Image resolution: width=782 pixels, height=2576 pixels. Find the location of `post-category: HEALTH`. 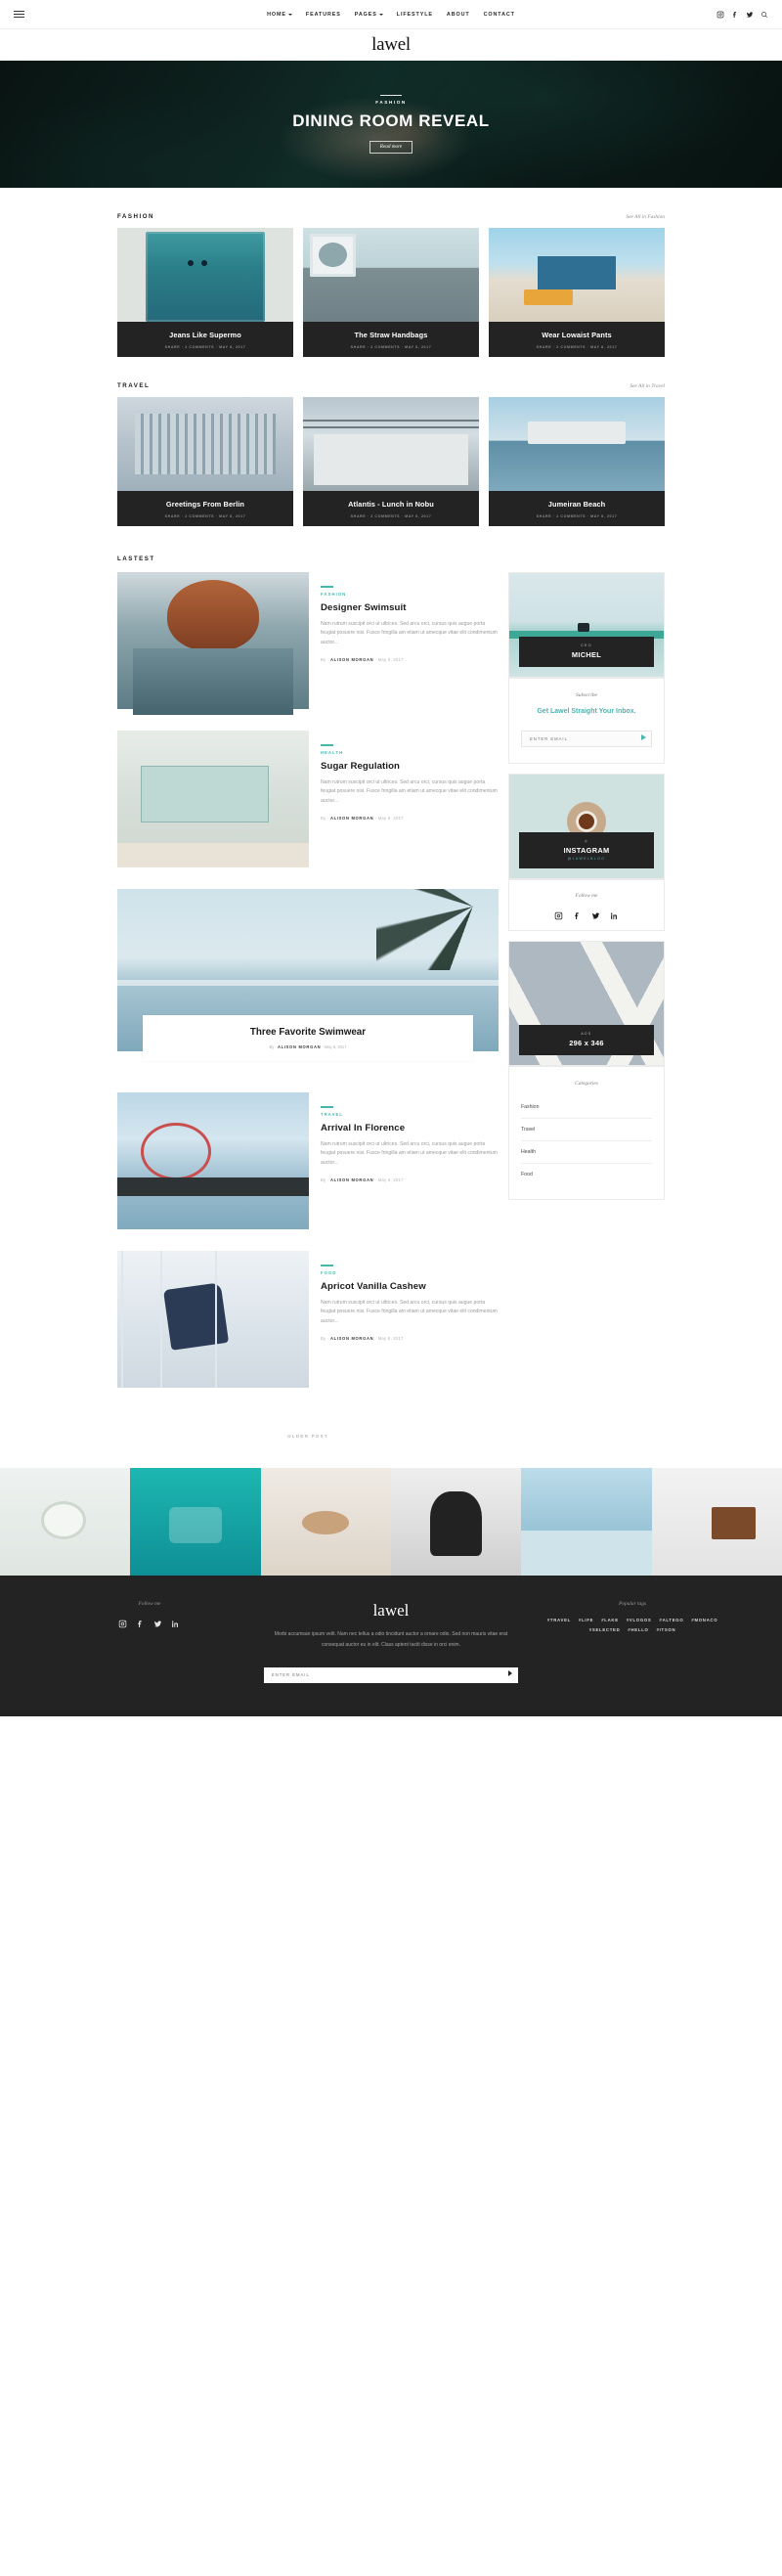

post-category: HEALTH is located at coordinates (410, 752).